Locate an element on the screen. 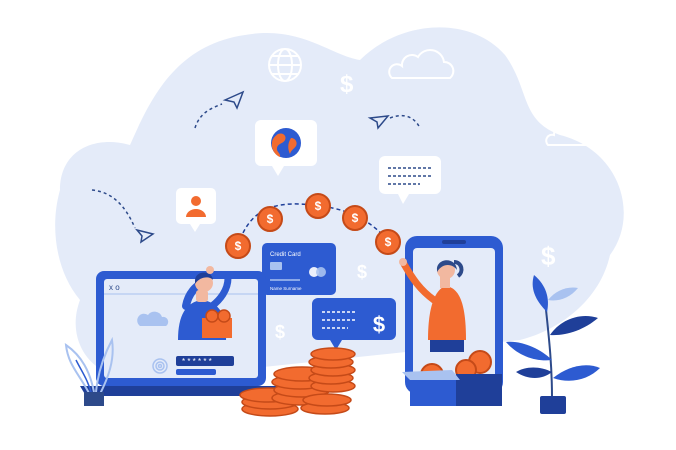 The image size is (676, 450). cloud-icon is located at coordinates (84, 91).